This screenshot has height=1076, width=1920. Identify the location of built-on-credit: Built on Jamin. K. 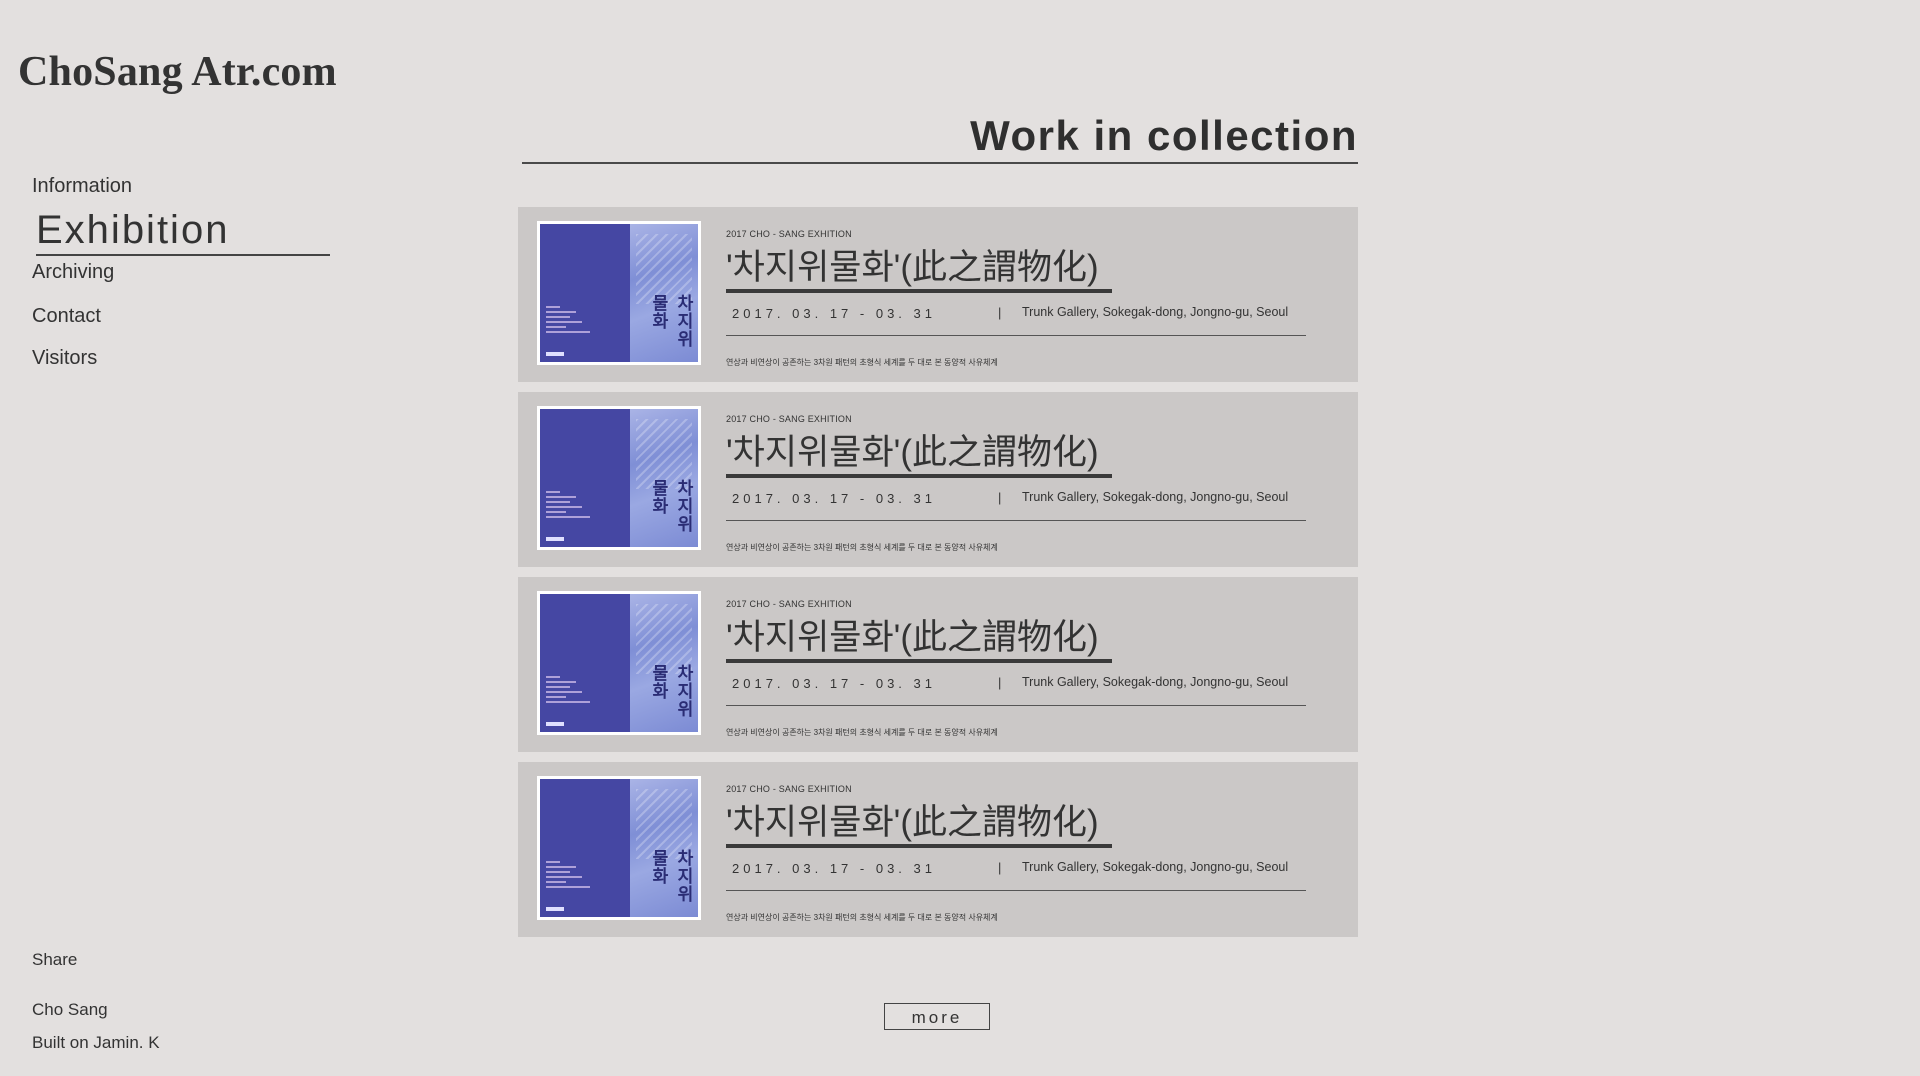
(96, 1042).